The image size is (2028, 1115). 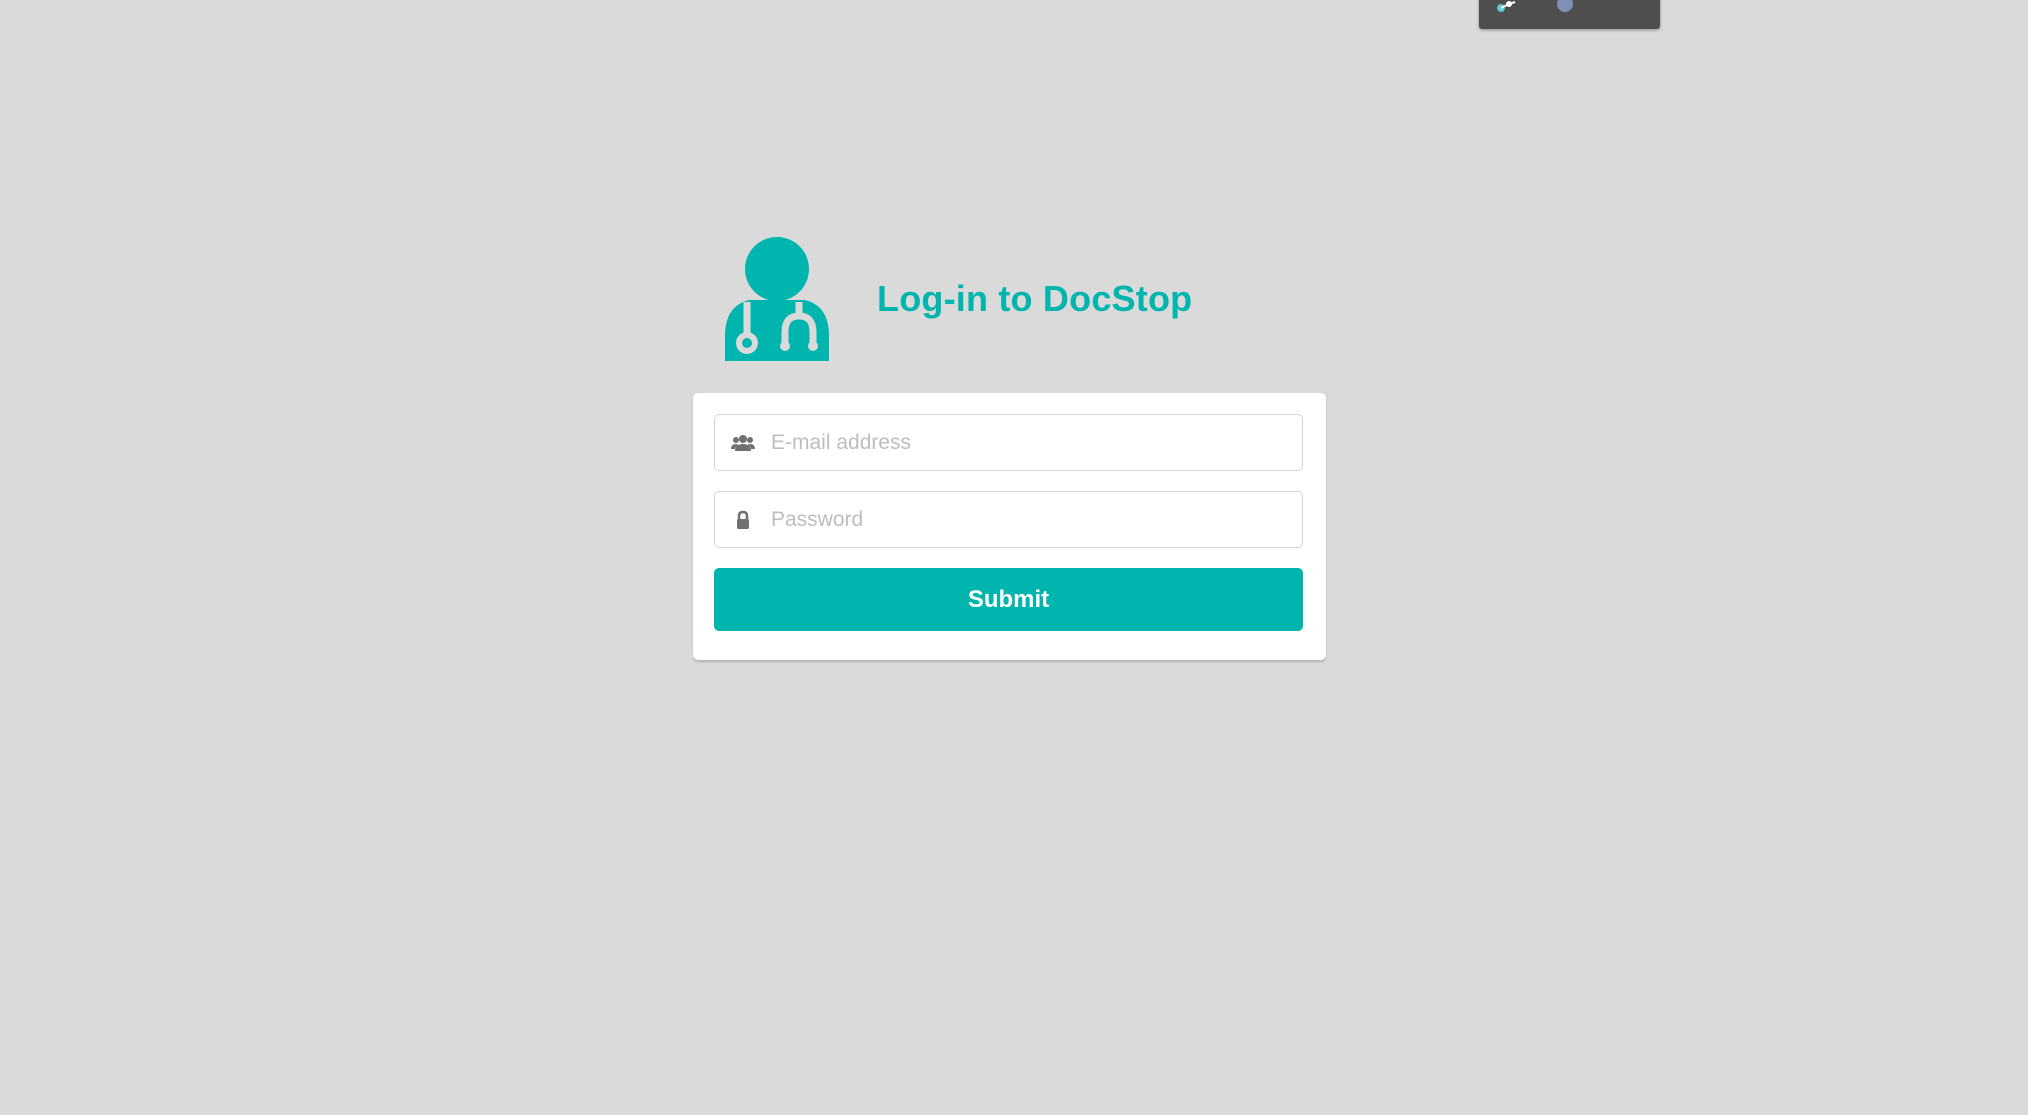 What do you see at coordinates (1008, 599) in the screenshot?
I see `submit-button: Submit` at bounding box center [1008, 599].